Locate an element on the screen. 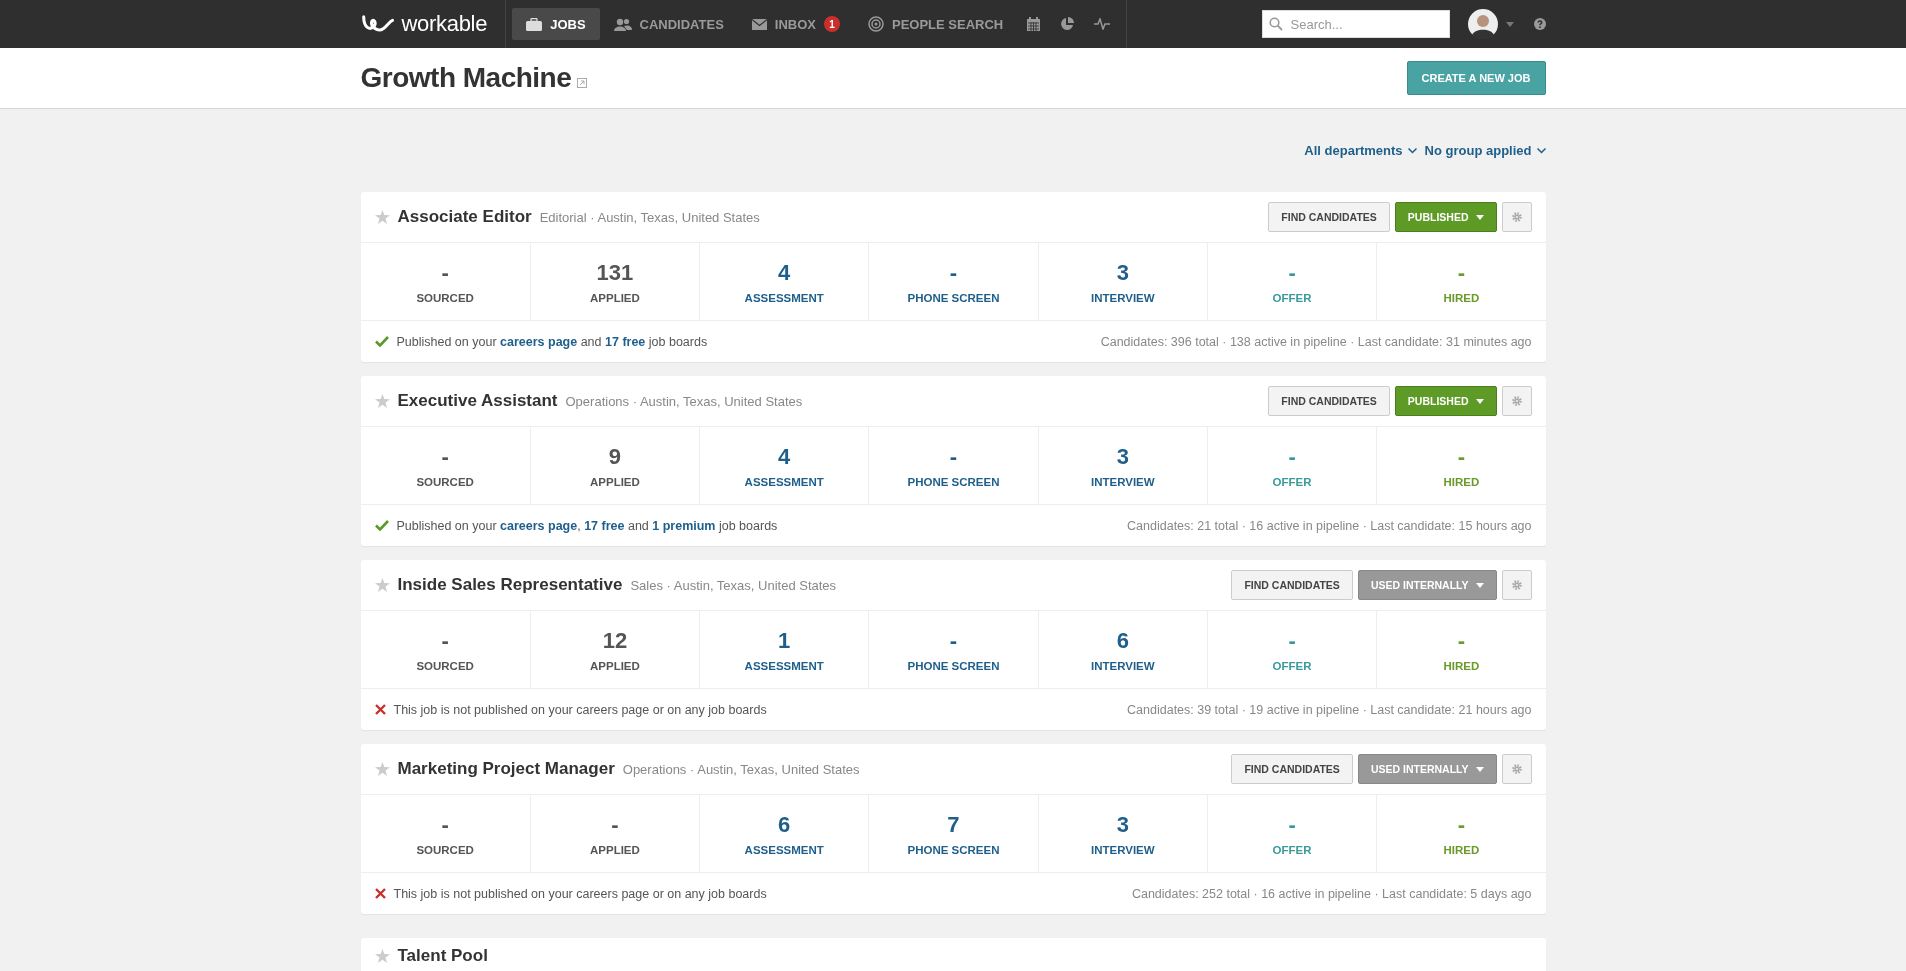 This screenshot has width=1906, height=971. job-meta: Sales · Austin, Texas, United States is located at coordinates (733, 585).